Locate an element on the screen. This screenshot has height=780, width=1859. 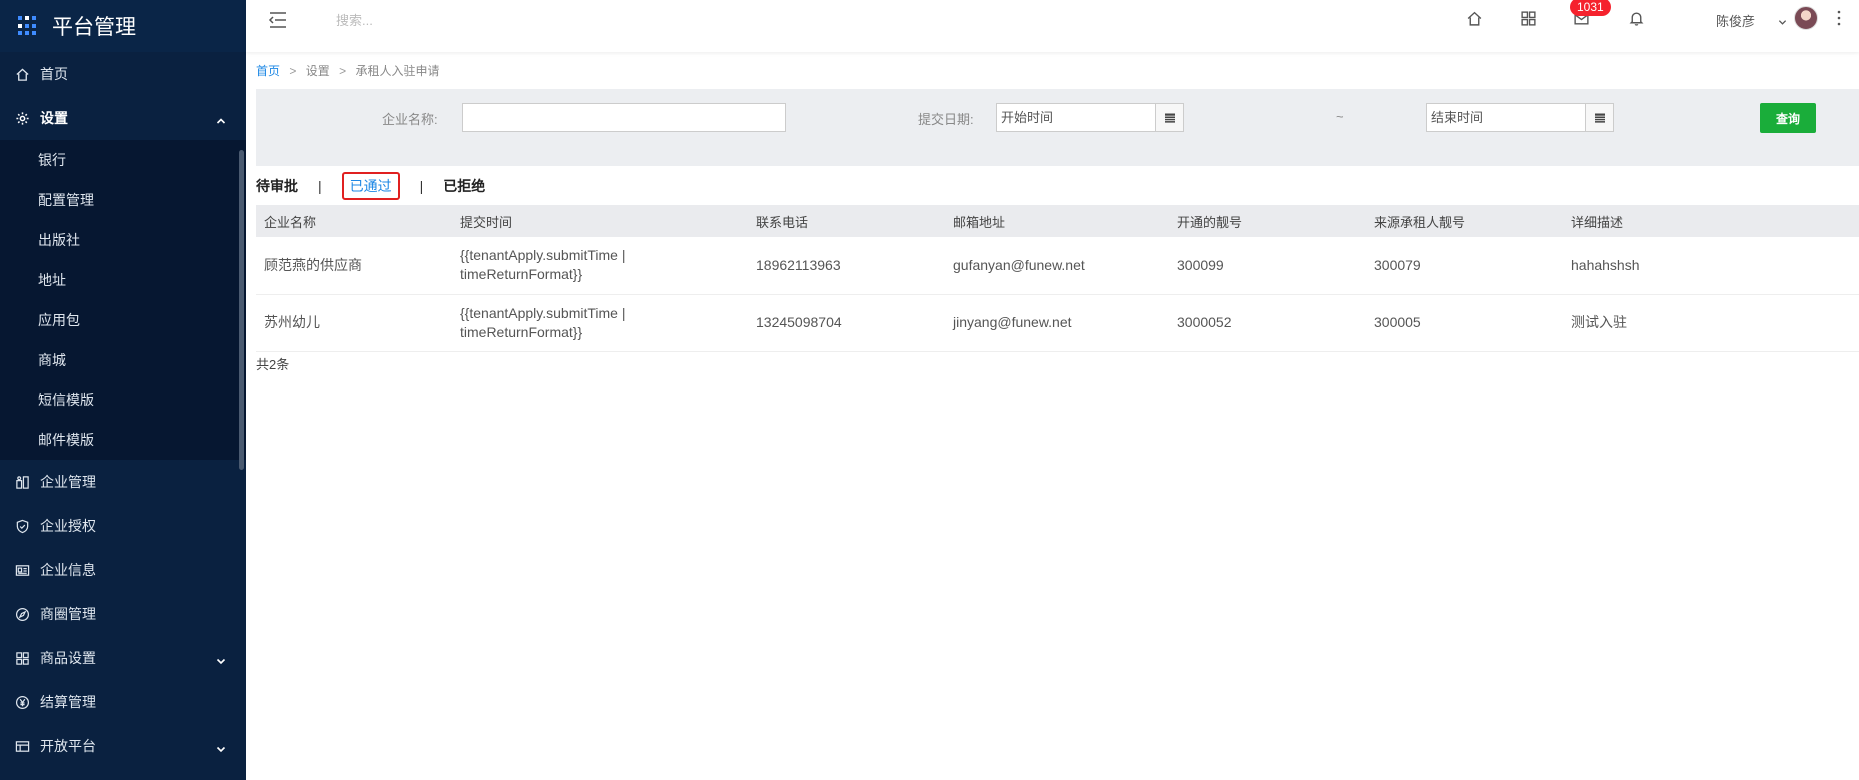
compass-icon is located at coordinates (22, 614).